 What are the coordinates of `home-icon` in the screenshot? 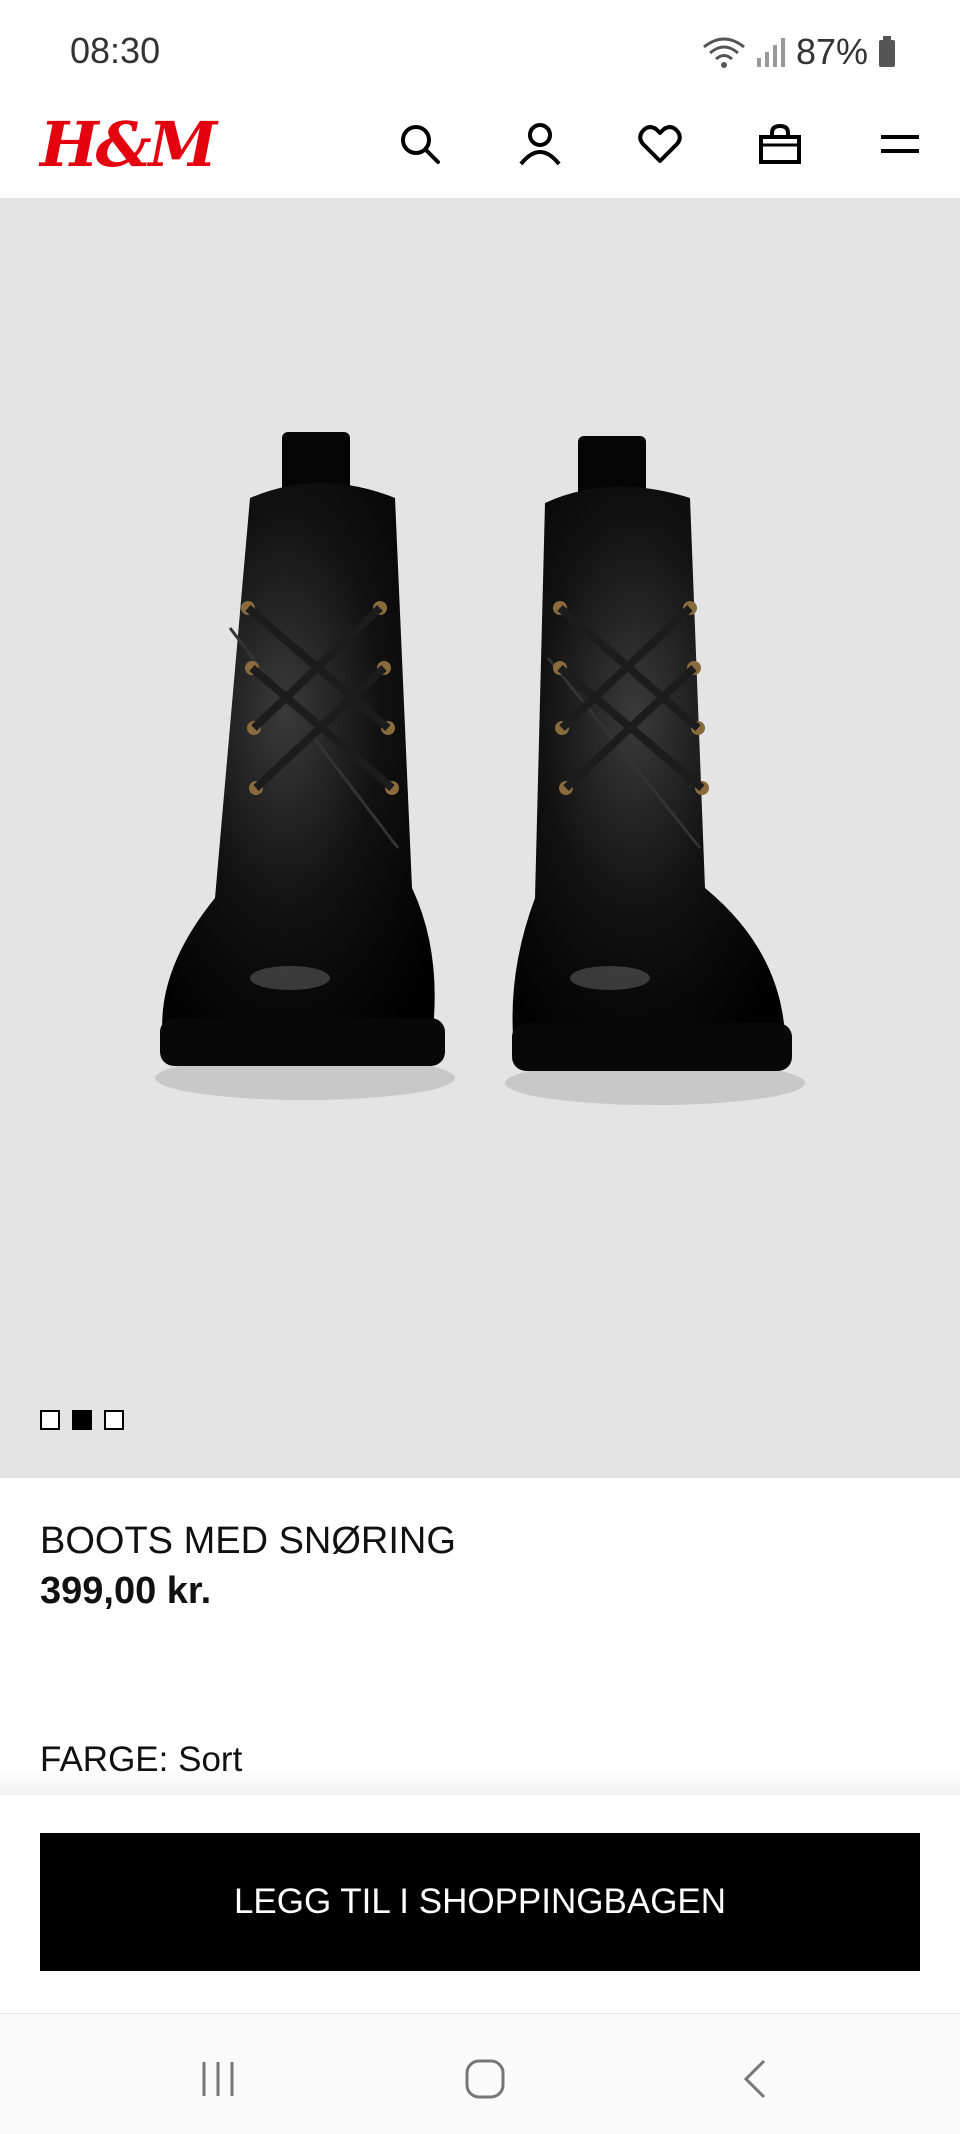 It's located at (485, 2079).